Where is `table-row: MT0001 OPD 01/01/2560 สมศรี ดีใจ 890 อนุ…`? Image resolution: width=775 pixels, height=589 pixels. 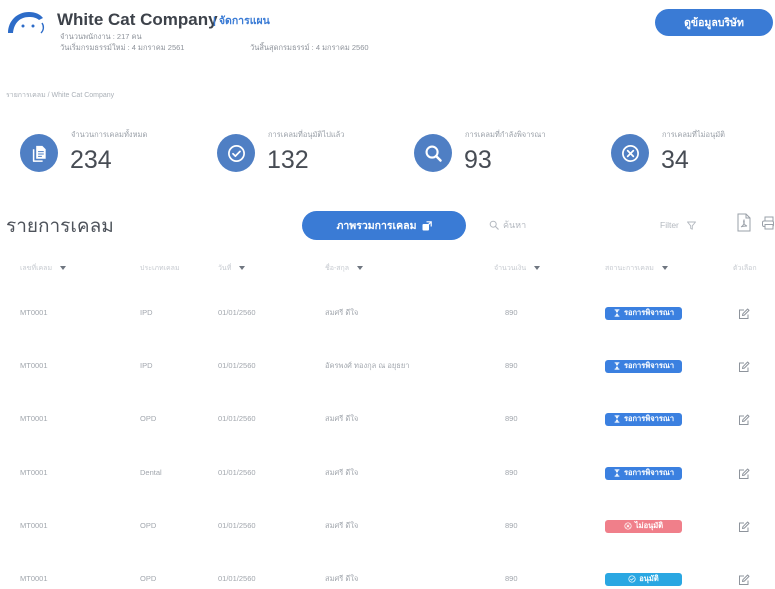 table-row: MT0001 OPD 01/01/2560 สมศรี ดีใจ 890 อนุ… is located at coordinates (387, 579).